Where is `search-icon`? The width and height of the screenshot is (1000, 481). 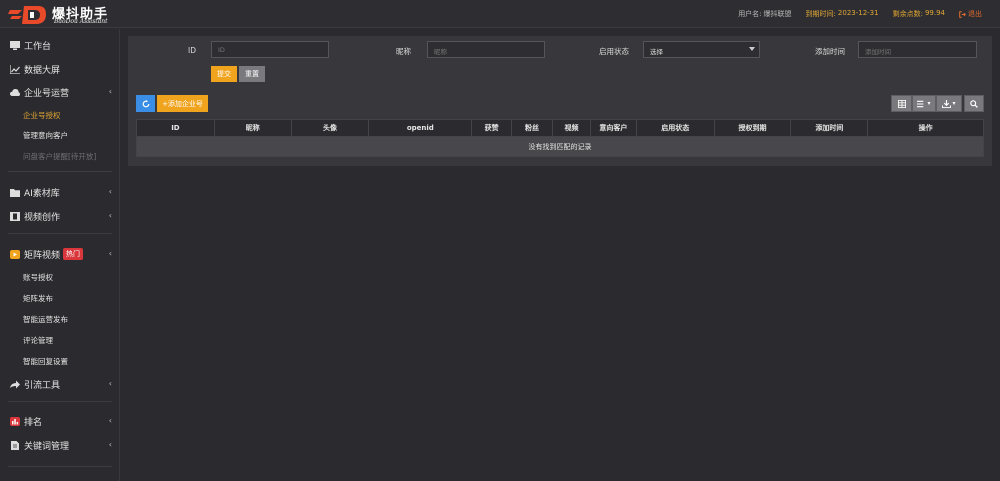 search-icon is located at coordinates (974, 103).